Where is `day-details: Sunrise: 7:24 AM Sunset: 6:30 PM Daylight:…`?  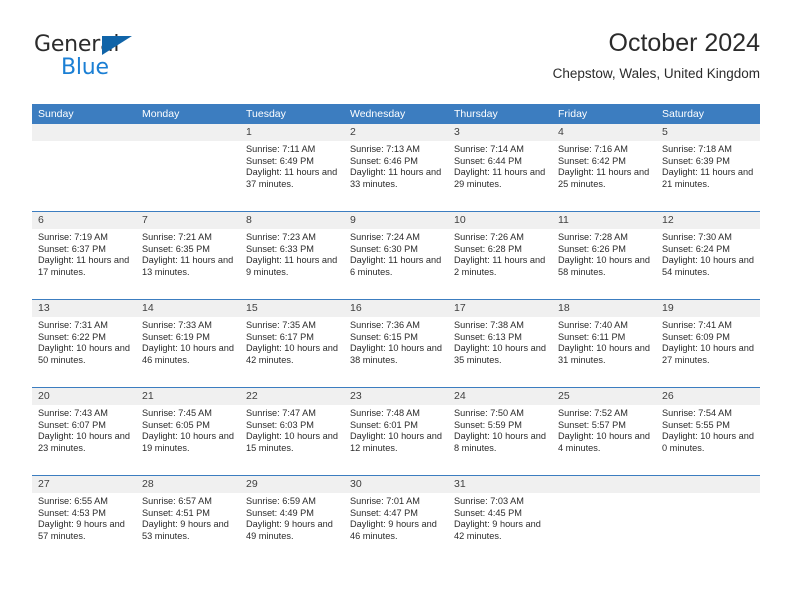
day-details: Sunrise: 7:24 AM Sunset: 6:30 PM Daylight:… is located at coordinates (396, 253).